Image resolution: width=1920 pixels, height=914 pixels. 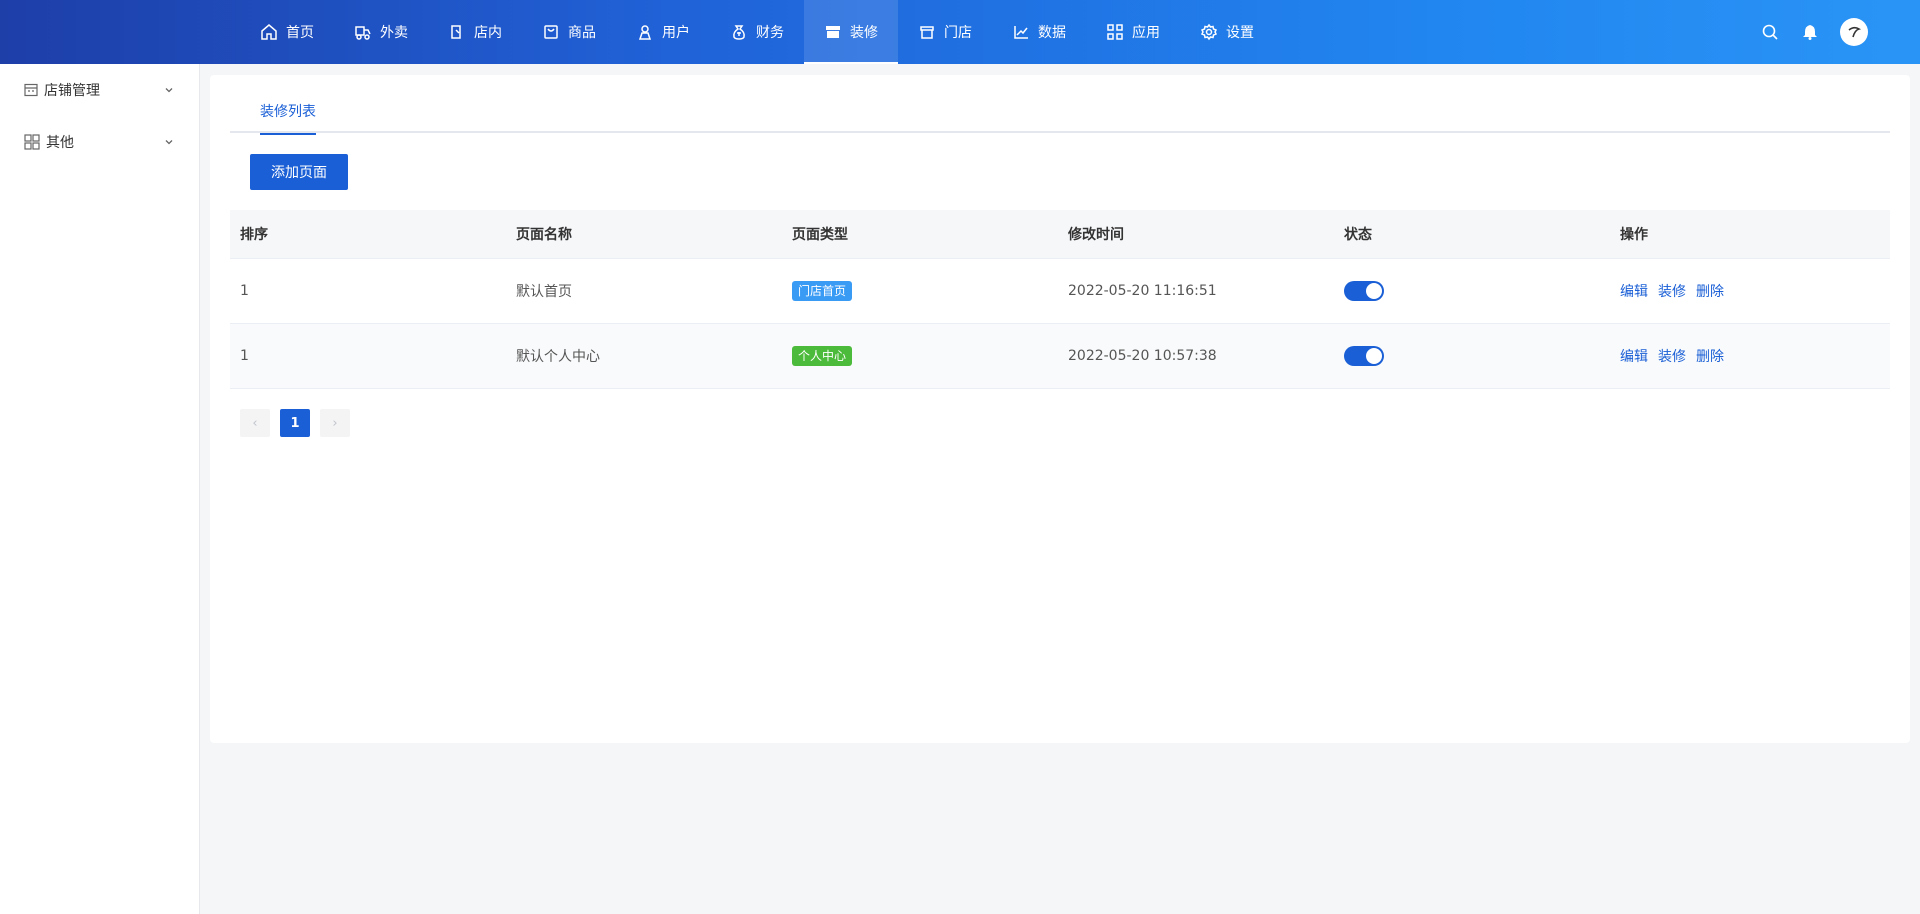 I want to click on column-header: 状态, so click(x=1472, y=234).